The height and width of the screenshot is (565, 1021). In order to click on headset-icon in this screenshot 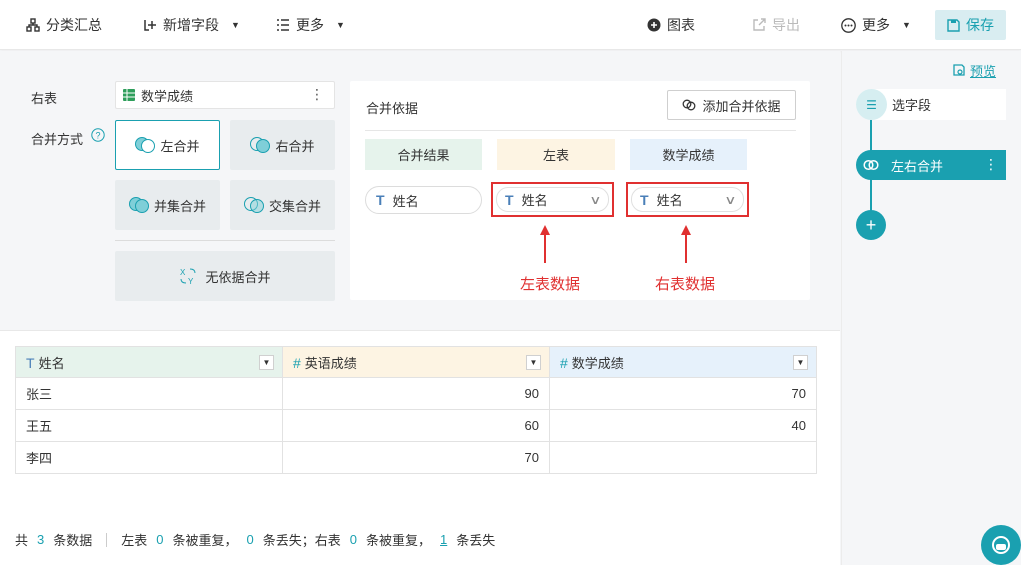, I will do `click(1001, 545)`.